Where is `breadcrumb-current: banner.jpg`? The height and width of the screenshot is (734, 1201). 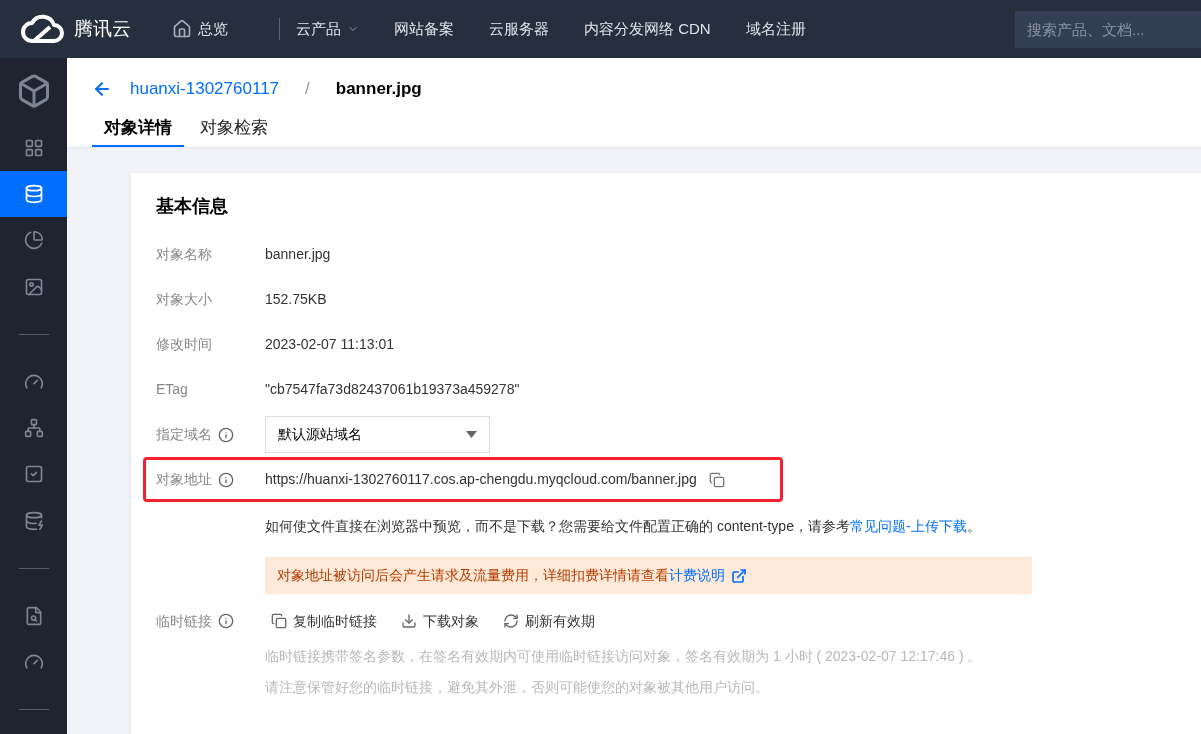 breadcrumb-current: banner.jpg is located at coordinates (378, 89).